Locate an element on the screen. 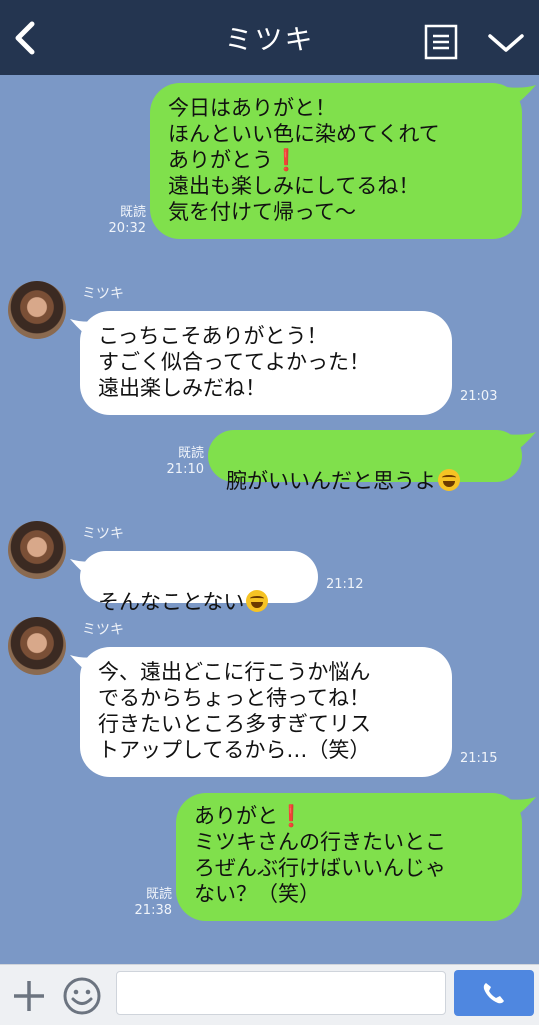 Image resolution: width=539 pixels, height=1025 pixels. phone-icon is located at coordinates (493, 993).